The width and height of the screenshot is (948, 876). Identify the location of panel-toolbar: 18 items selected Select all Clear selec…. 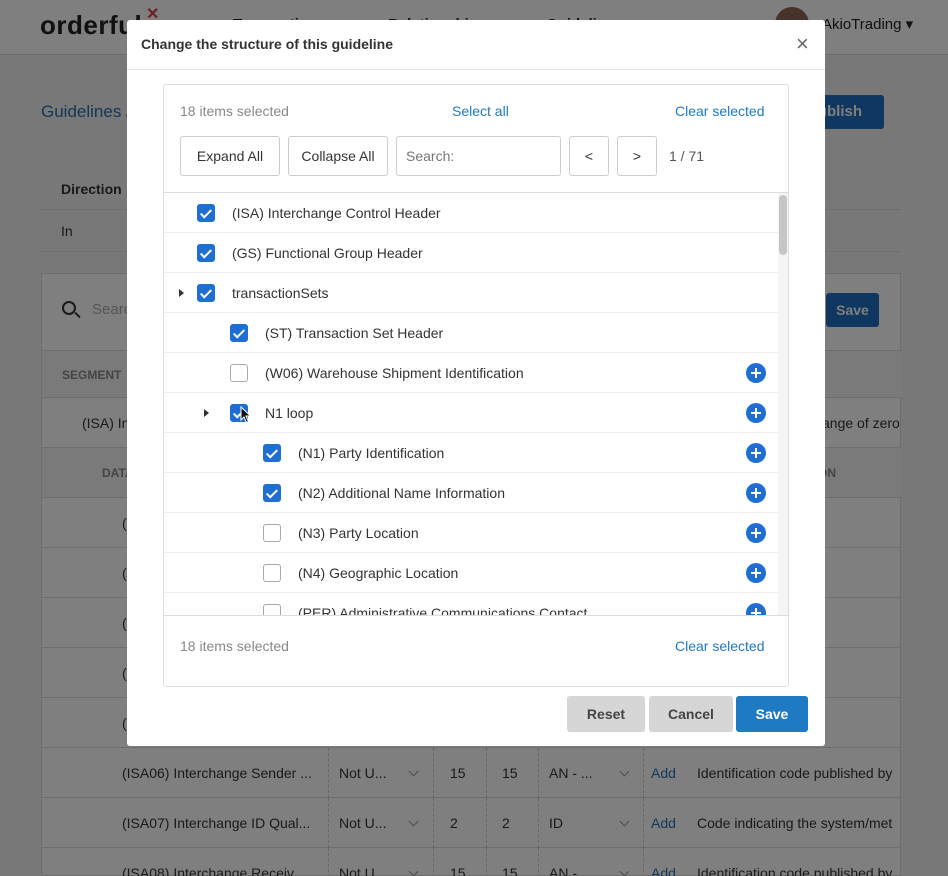
(476, 139).